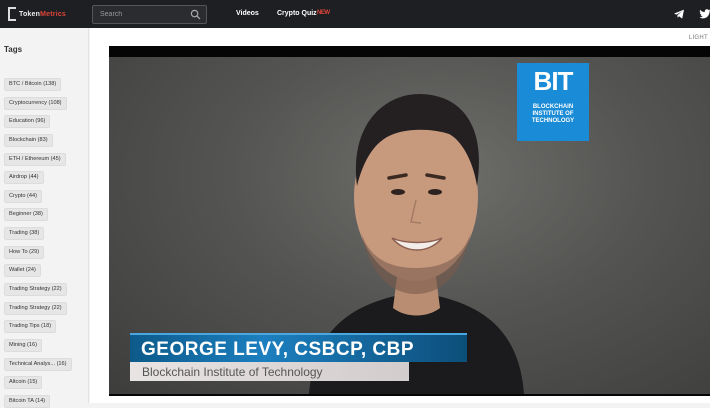 This screenshot has width=710, height=408. I want to click on quiz-new-badge: NEW, so click(323, 13).